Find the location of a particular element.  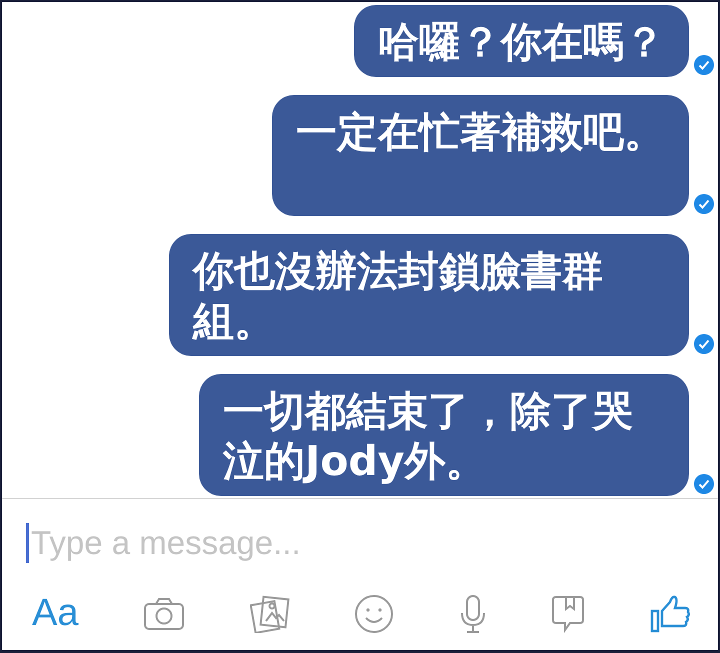

smiley-icon is located at coordinates (374, 614).